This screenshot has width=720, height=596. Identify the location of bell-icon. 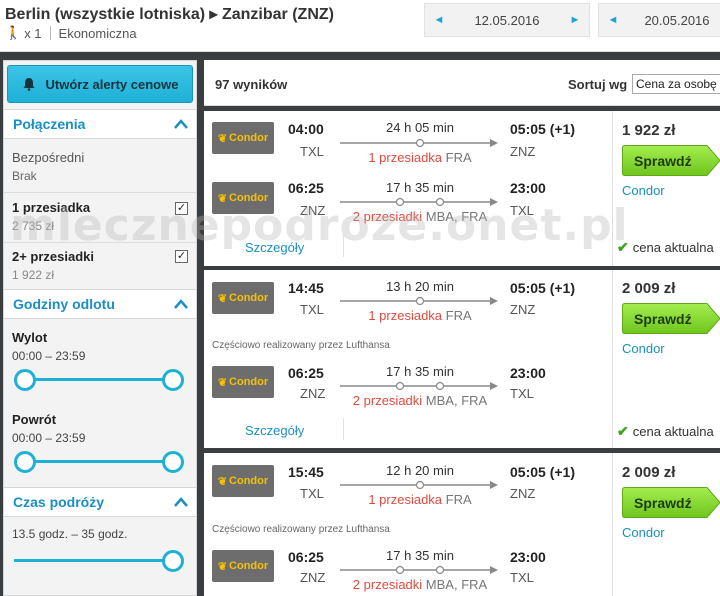
(29, 84).